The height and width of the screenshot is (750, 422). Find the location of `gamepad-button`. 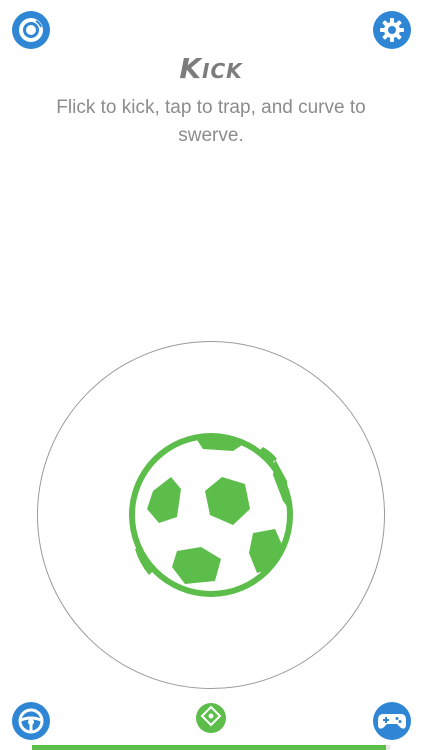

gamepad-button is located at coordinates (392, 721).